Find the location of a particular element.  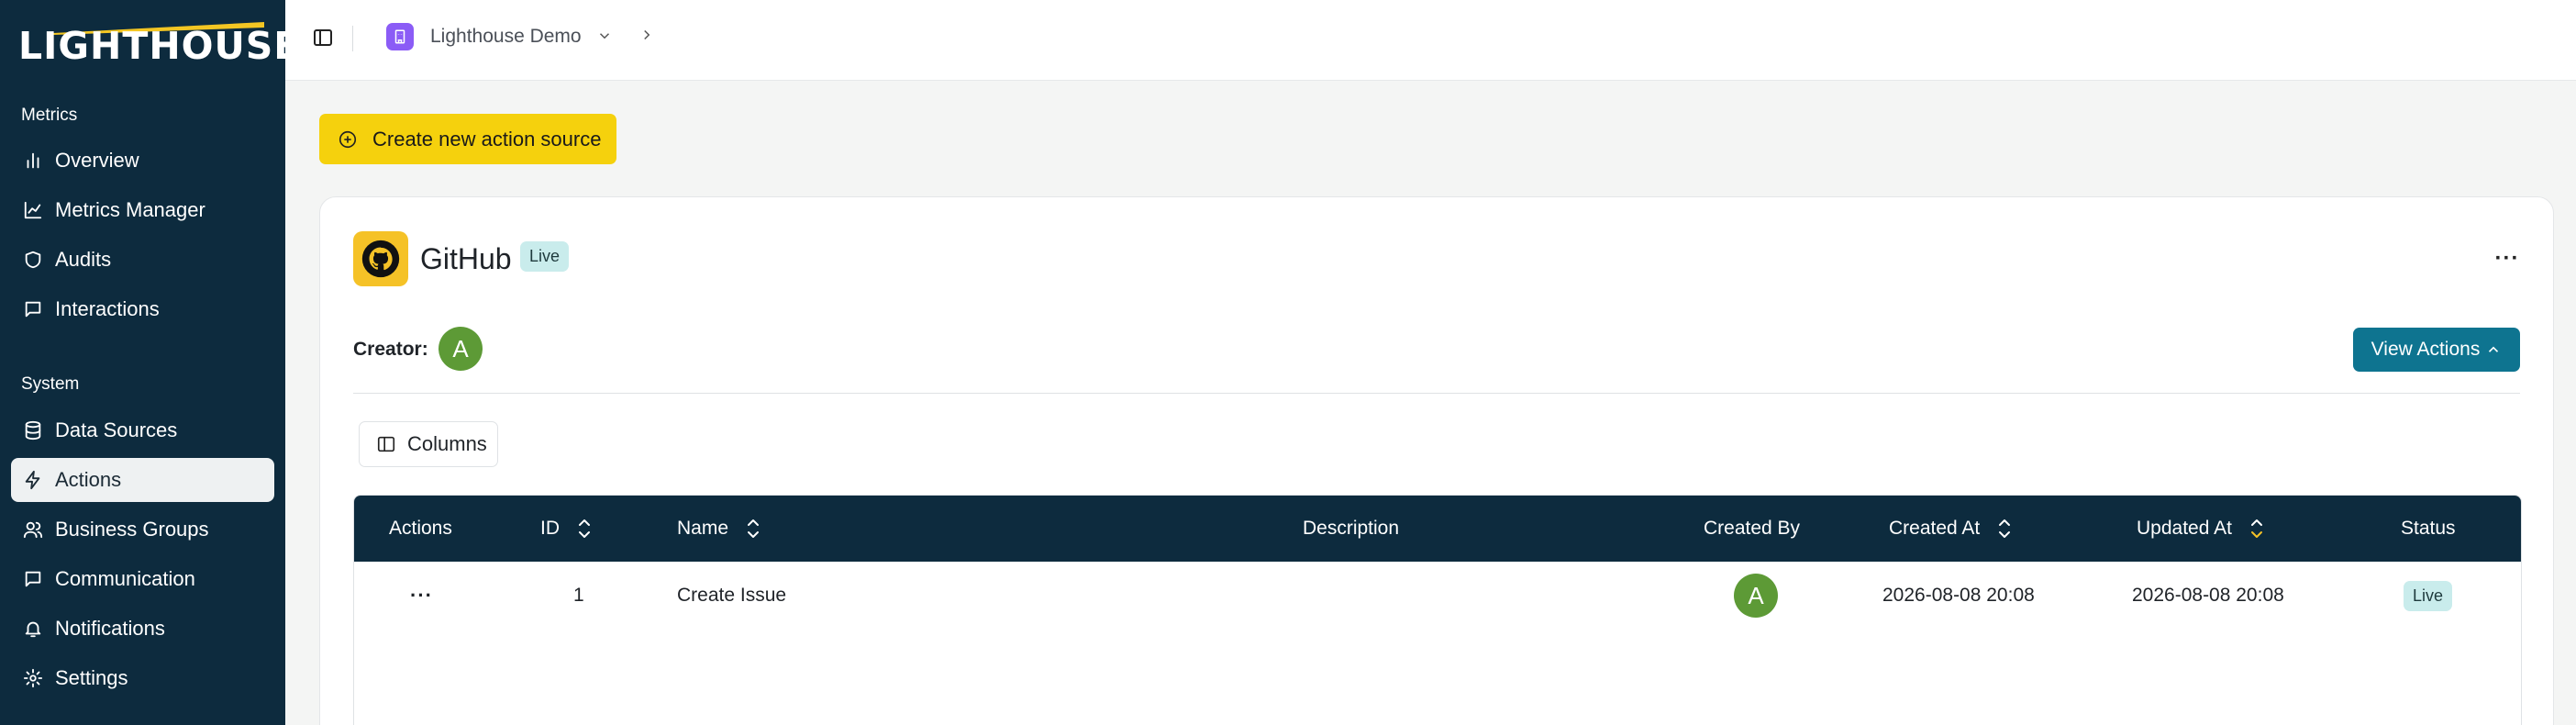

gear-icon is located at coordinates (33, 678).